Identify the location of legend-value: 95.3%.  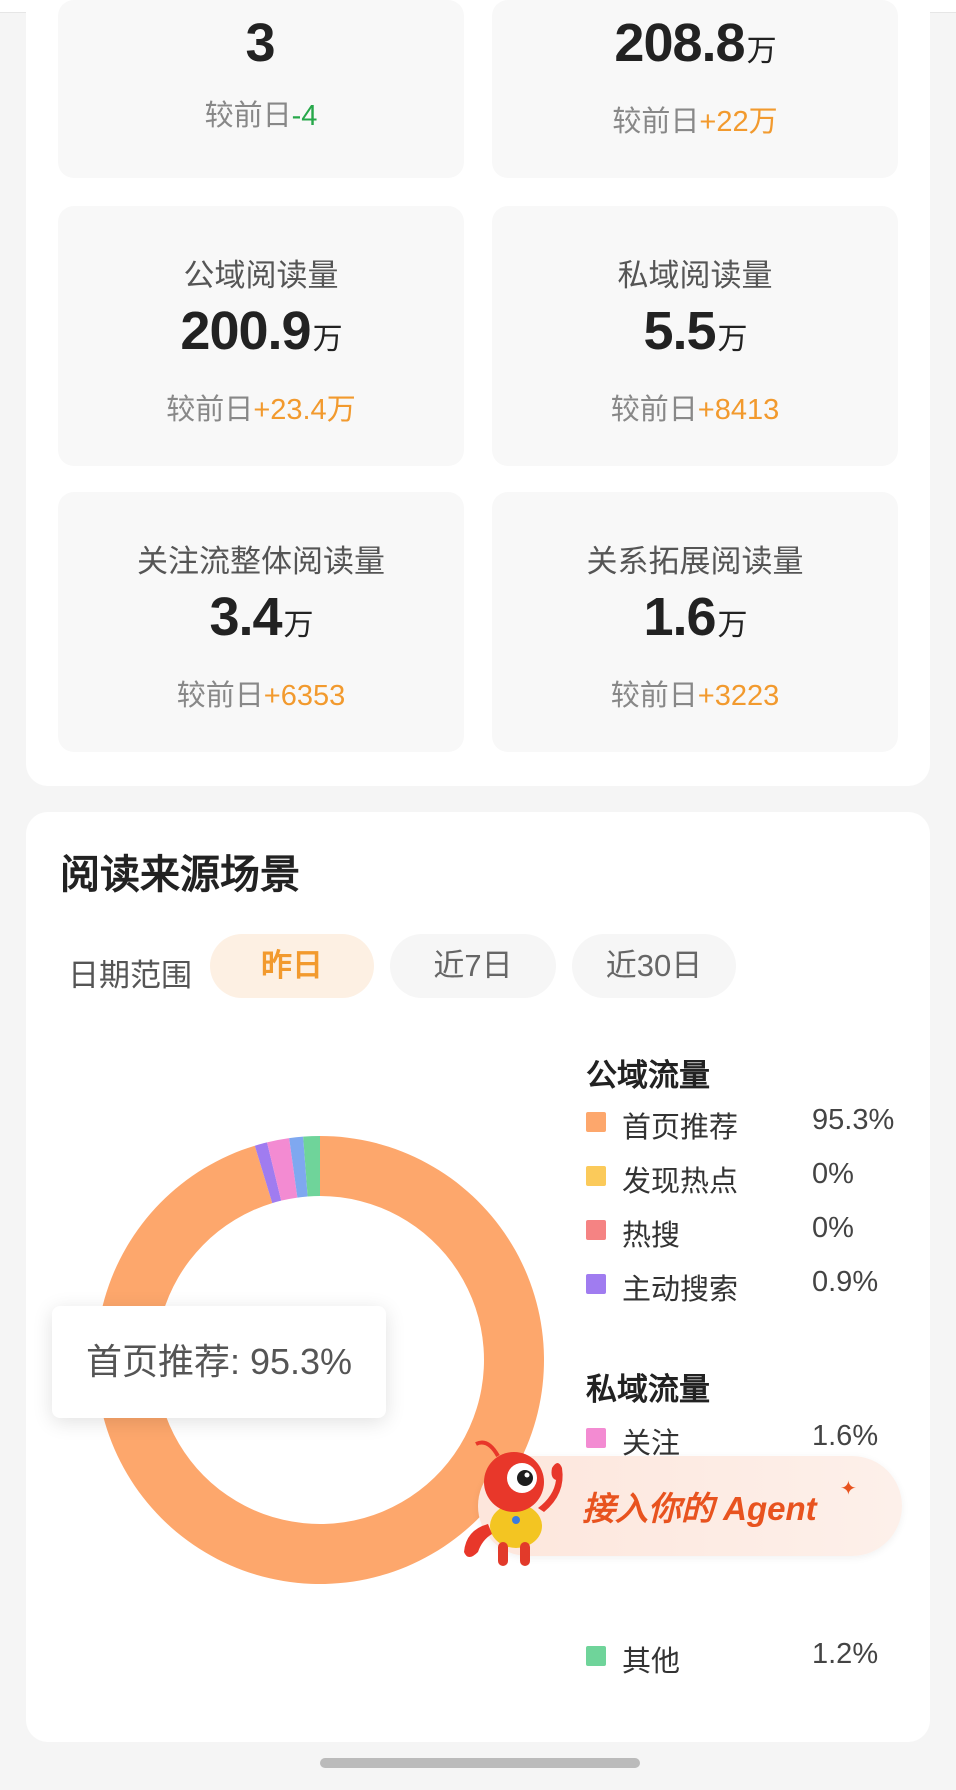
(853, 1120).